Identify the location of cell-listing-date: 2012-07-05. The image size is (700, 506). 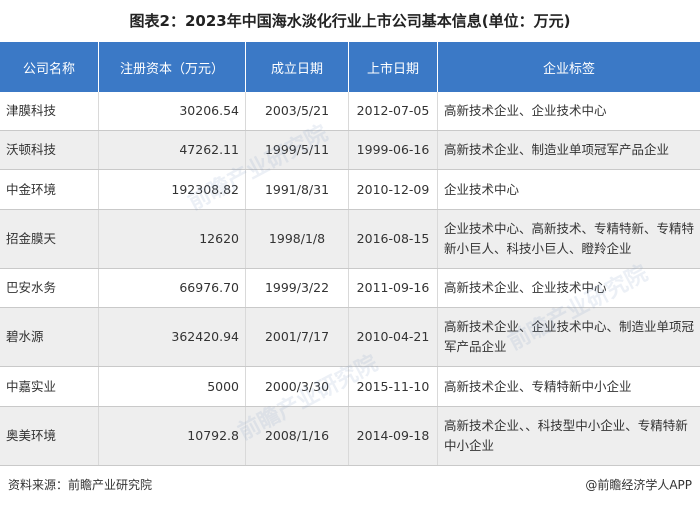
(393, 112).